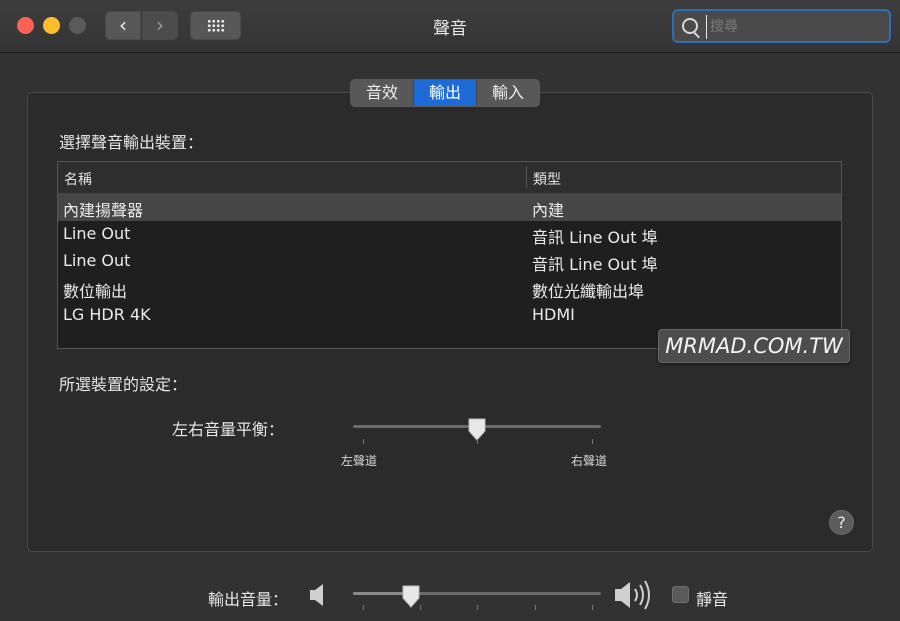 The image size is (900, 621). Describe the element at coordinates (680, 594) in the screenshot. I see `mute-checkbox` at that location.